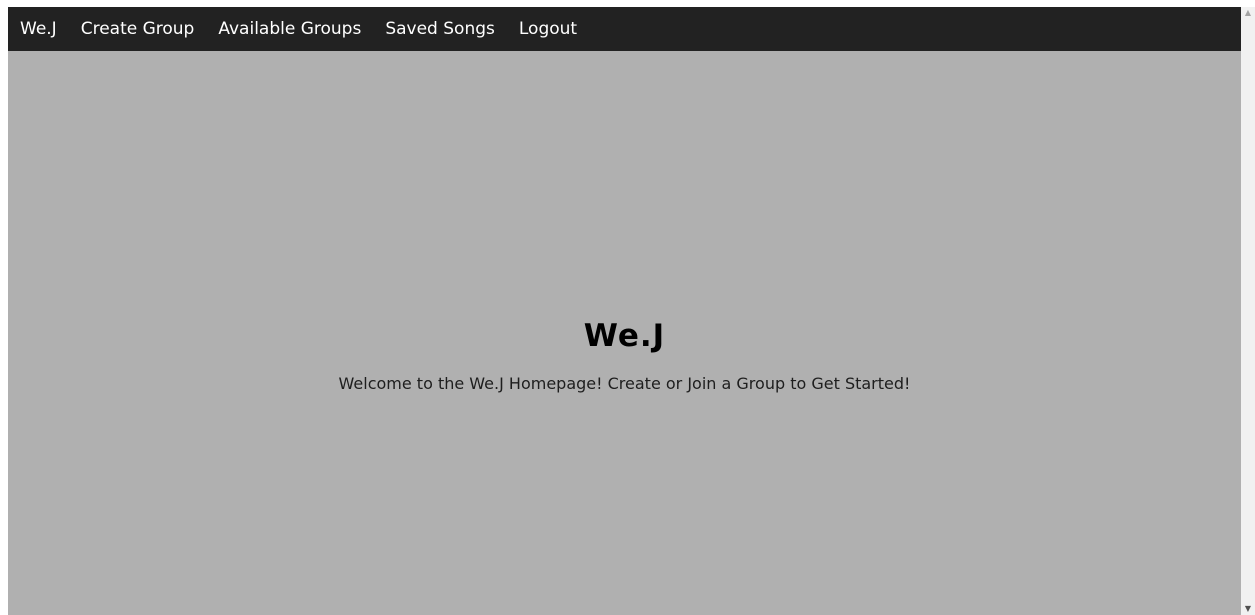 This screenshot has width=1255, height=615. What do you see at coordinates (1248, 311) in the screenshot?
I see `vertical-scrollbar: ▲ ▼` at bounding box center [1248, 311].